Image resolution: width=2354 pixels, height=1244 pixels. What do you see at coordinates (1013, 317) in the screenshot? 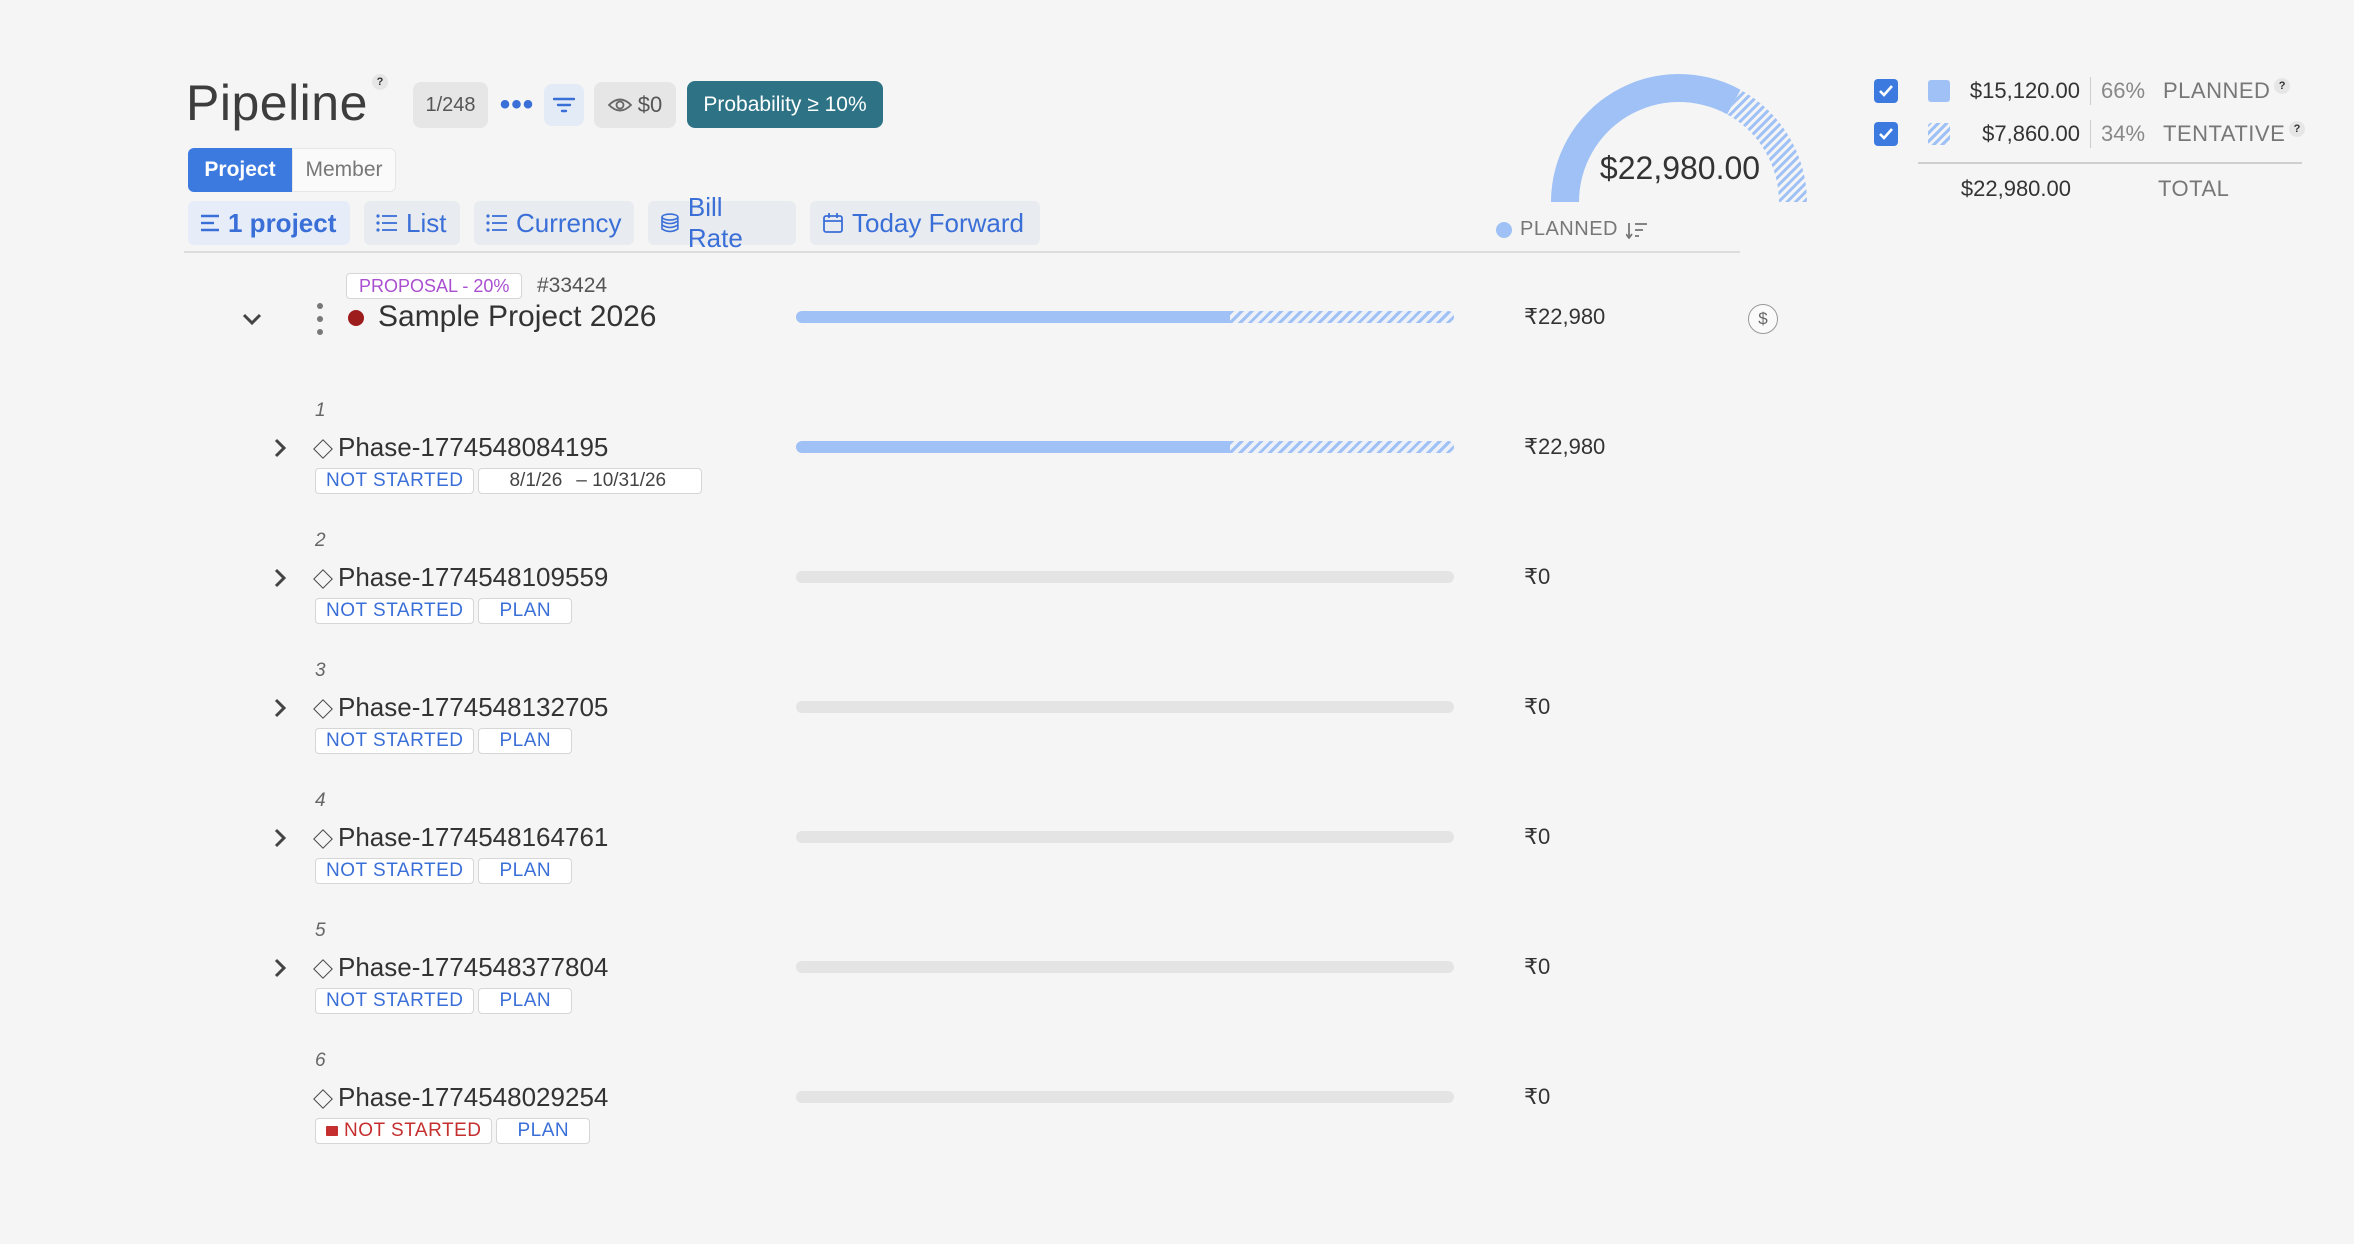
I see `bar-planned-segment` at bounding box center [1013, 317].